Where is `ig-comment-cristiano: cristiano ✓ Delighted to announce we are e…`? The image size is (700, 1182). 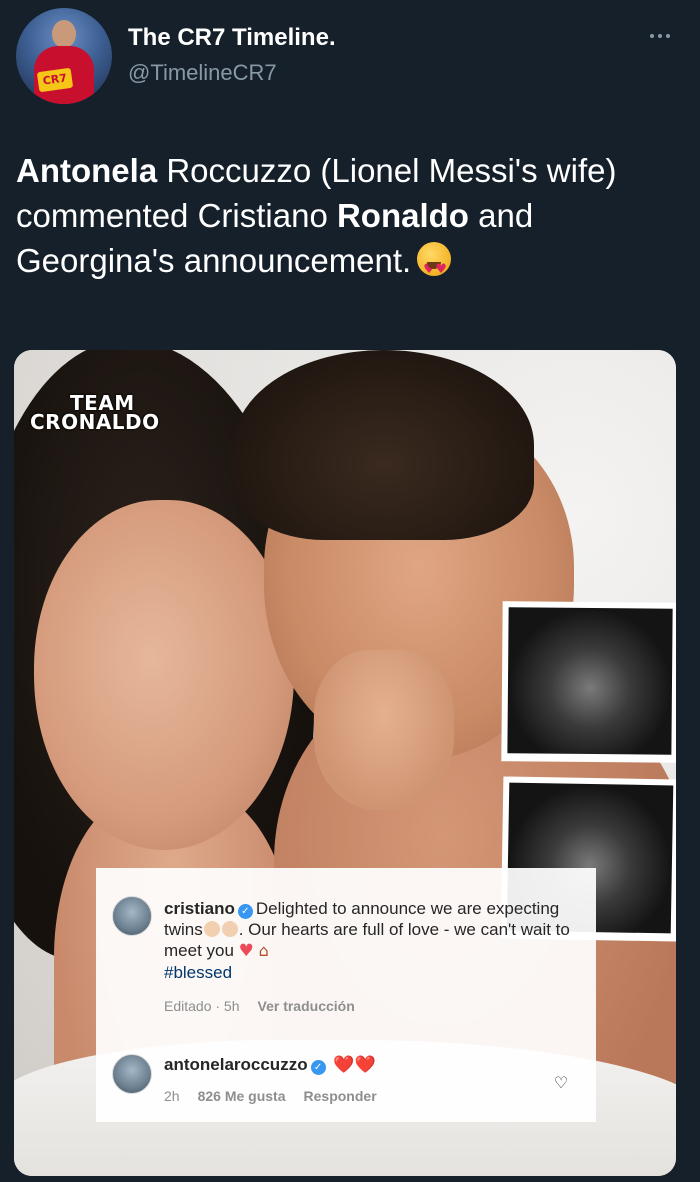
ig-comment-cristiano: cristiano ✓ Delighted to announce we are e… is located at coordinates (346, 948).